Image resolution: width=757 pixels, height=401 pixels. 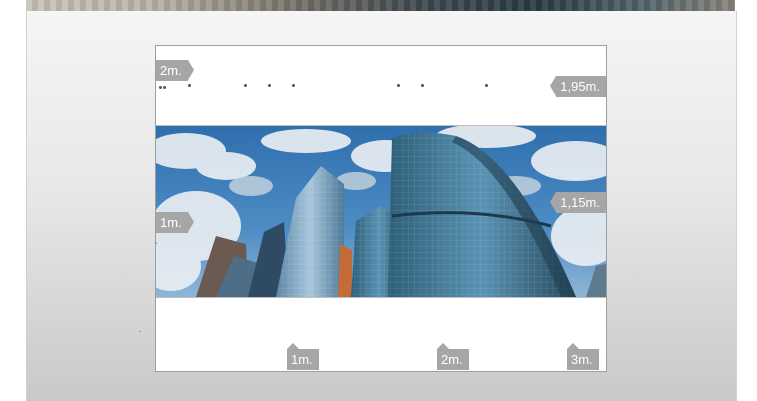 I want to click on width-marker-3m-label: 3m., so click(x=582, y=359).